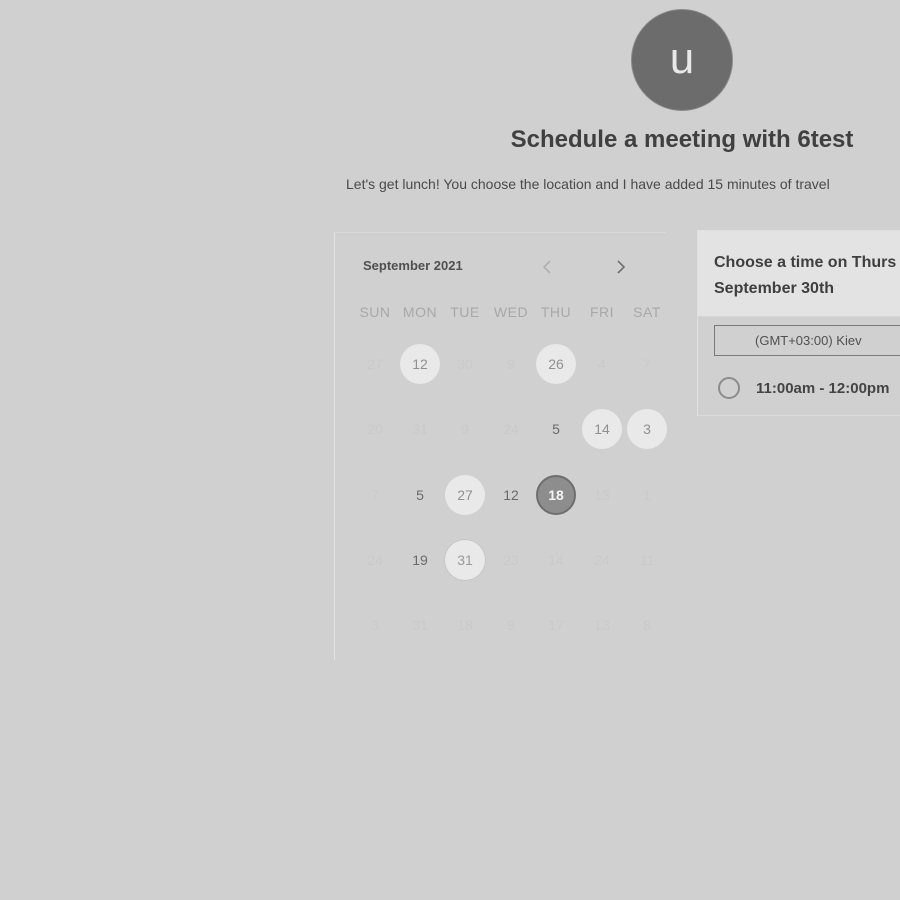 This screenshot has height=900, width=900. I want to click on calendar-day: 20, so click(375, 429).